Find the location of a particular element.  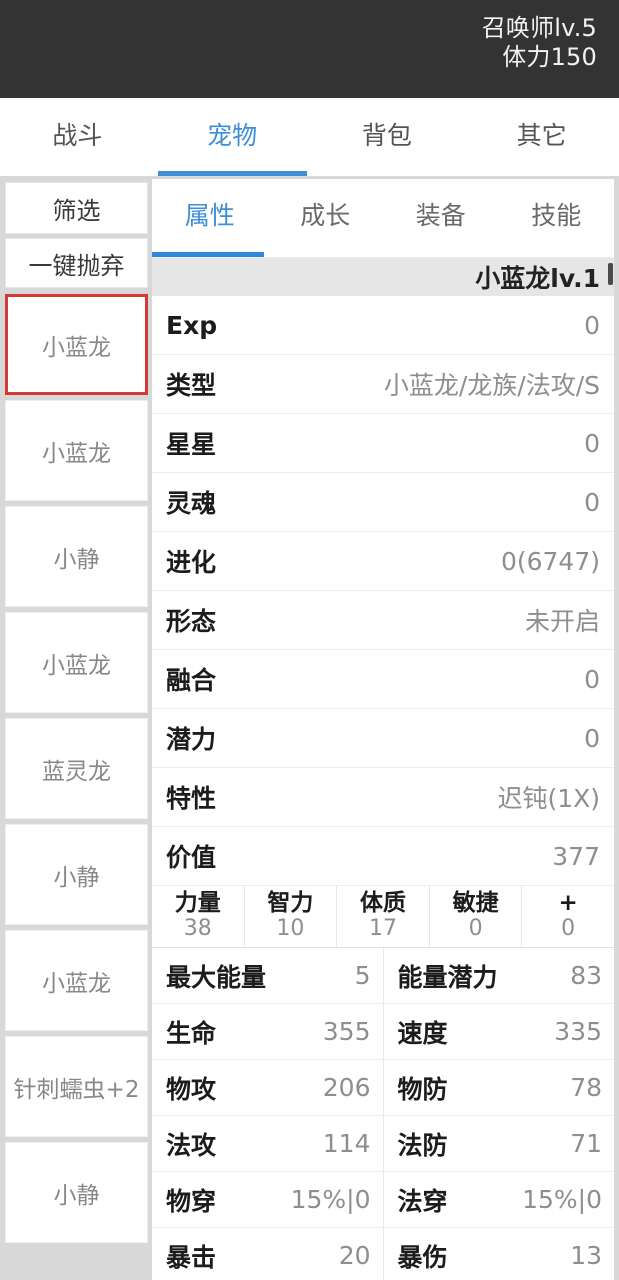

stat-cell: 物穿 15%|0 is located at coordinates (268, 1199).